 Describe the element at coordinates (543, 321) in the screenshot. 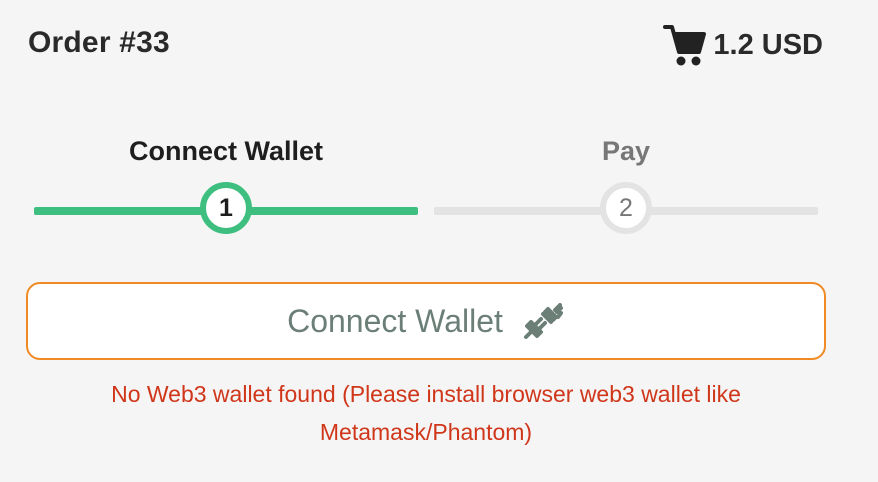

I see `plug-icon` at that location.